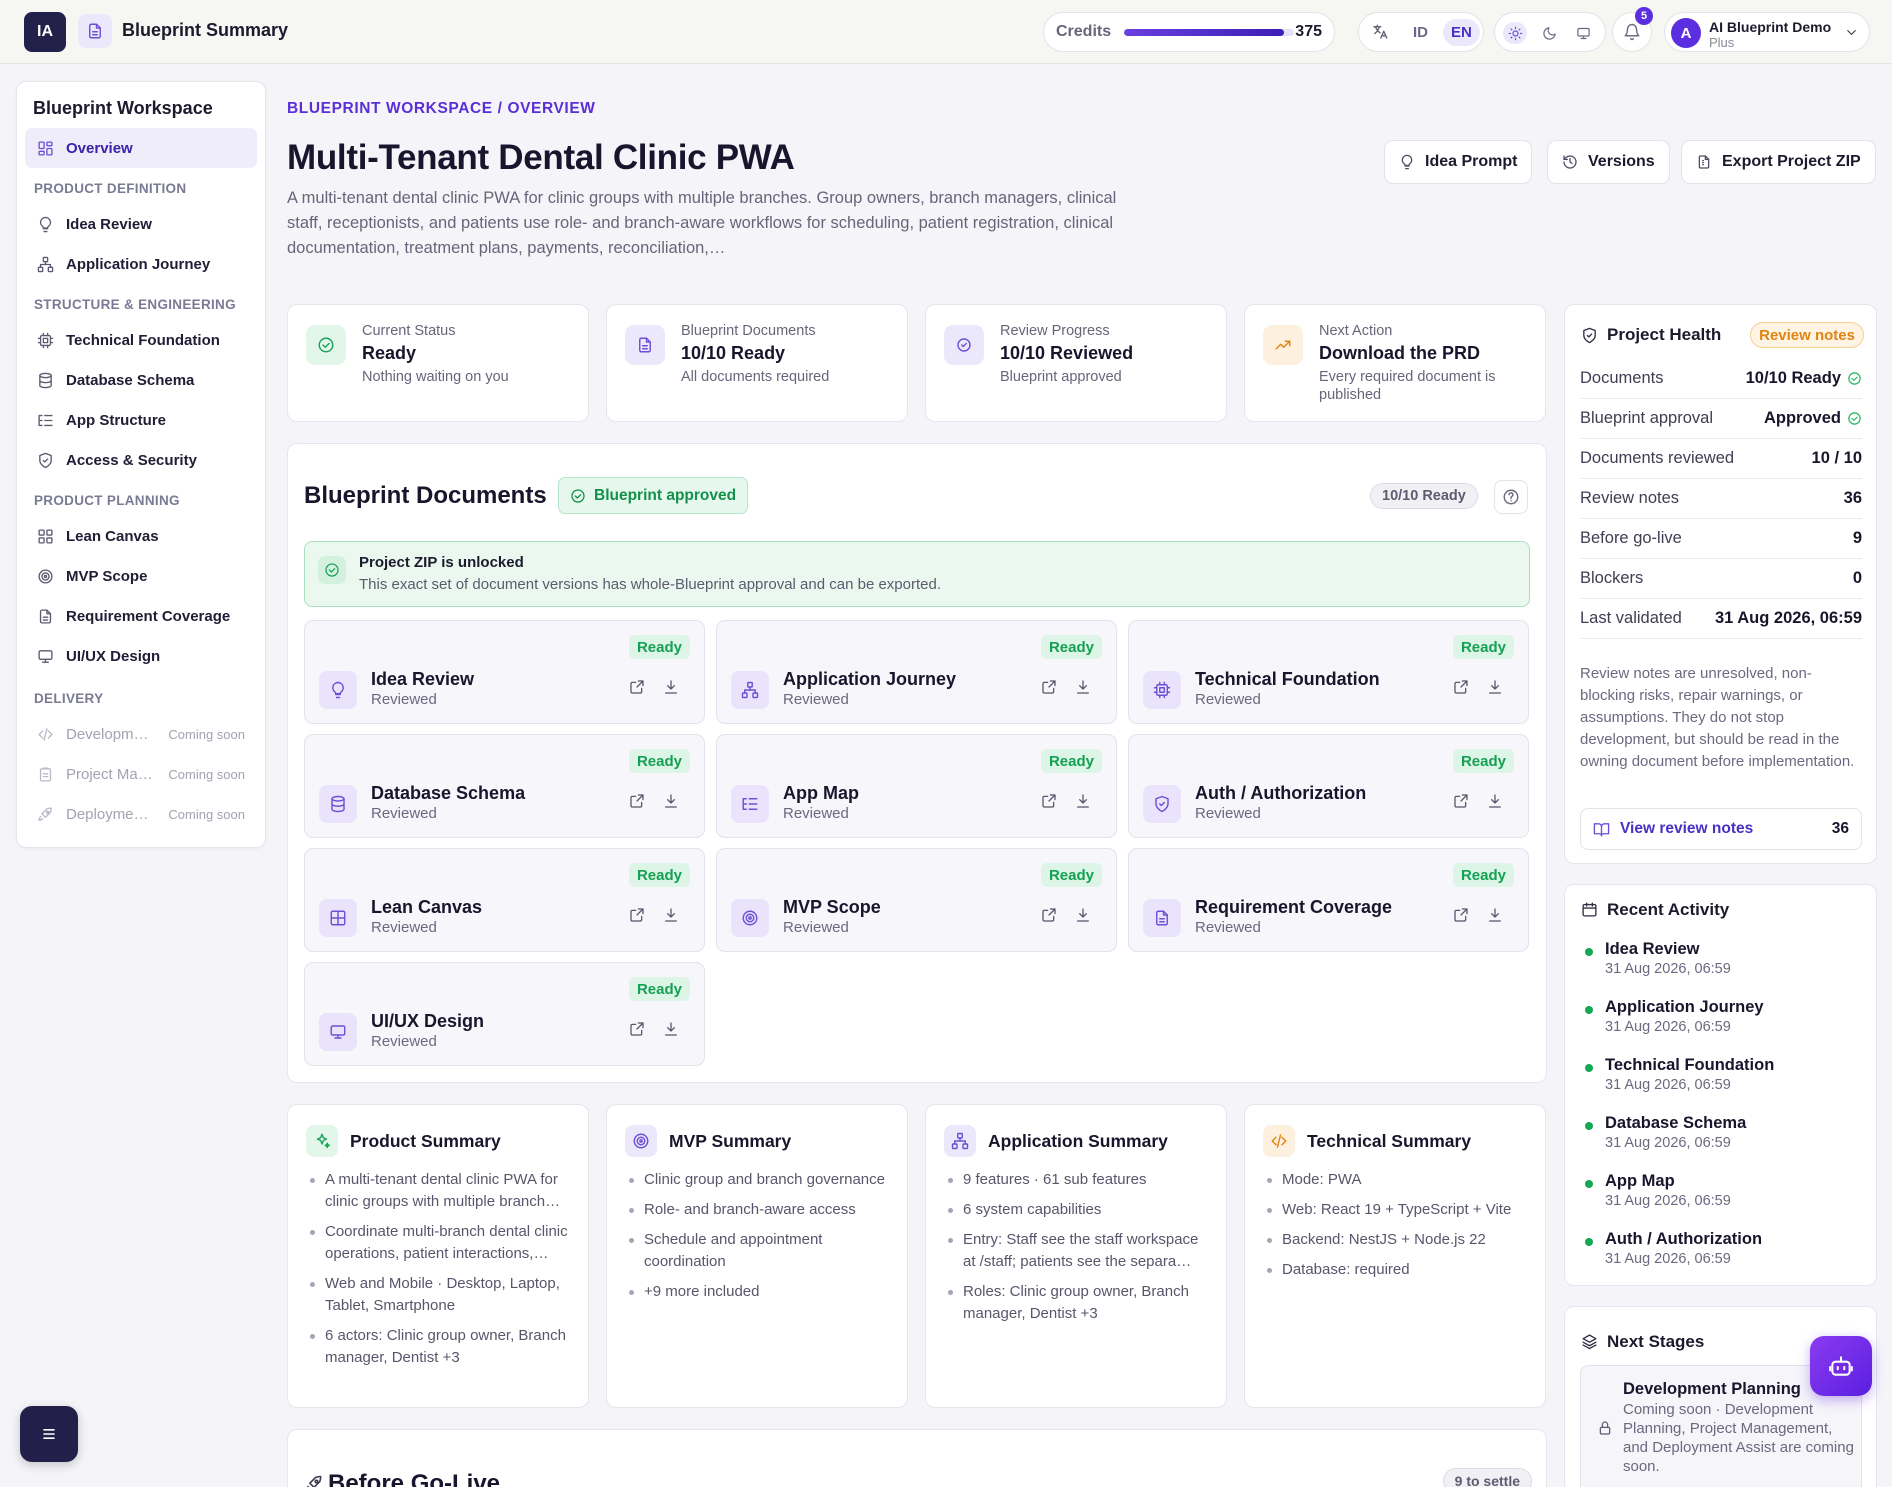 The width and height of the screenshot is (1892, 1487). What do you see at coordinates (1549, 33) in the screenshot?
I see `moon-icon` at bounding box center [1549, 33].